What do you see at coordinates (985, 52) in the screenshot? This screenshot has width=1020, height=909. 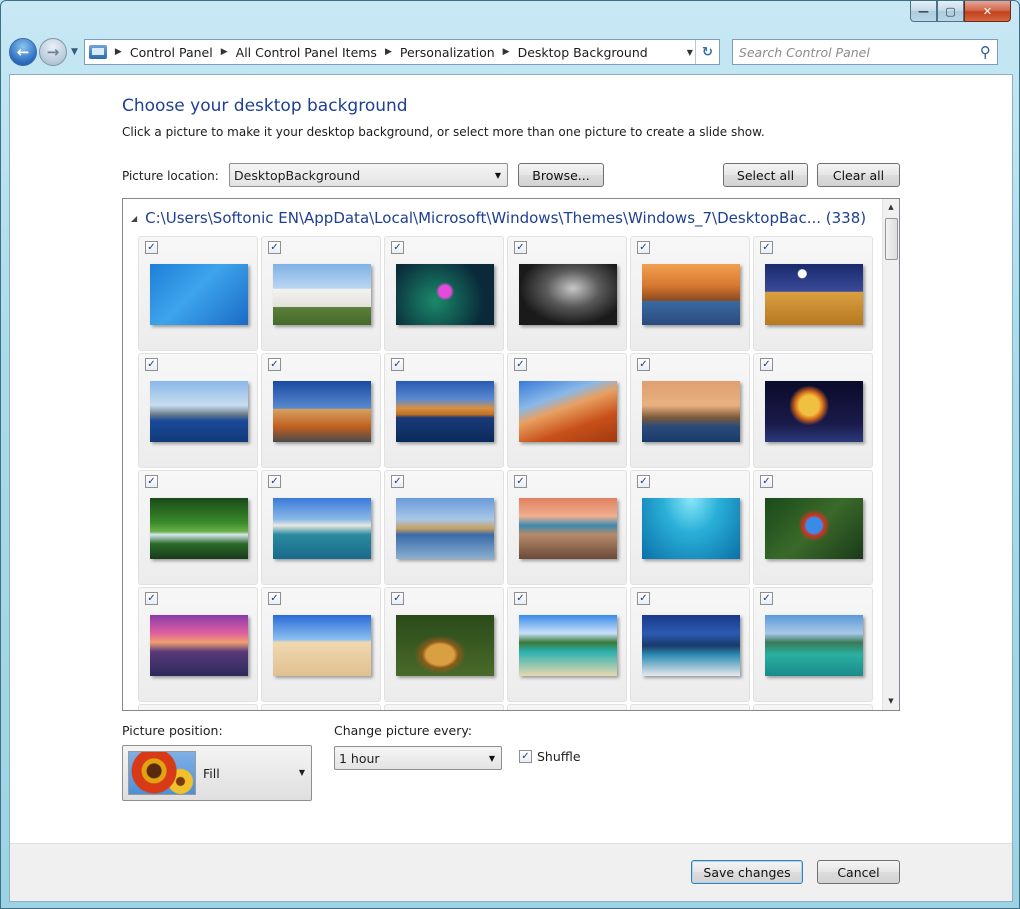 I see `search-icon: ⚲` at bounding box center [985, 52].